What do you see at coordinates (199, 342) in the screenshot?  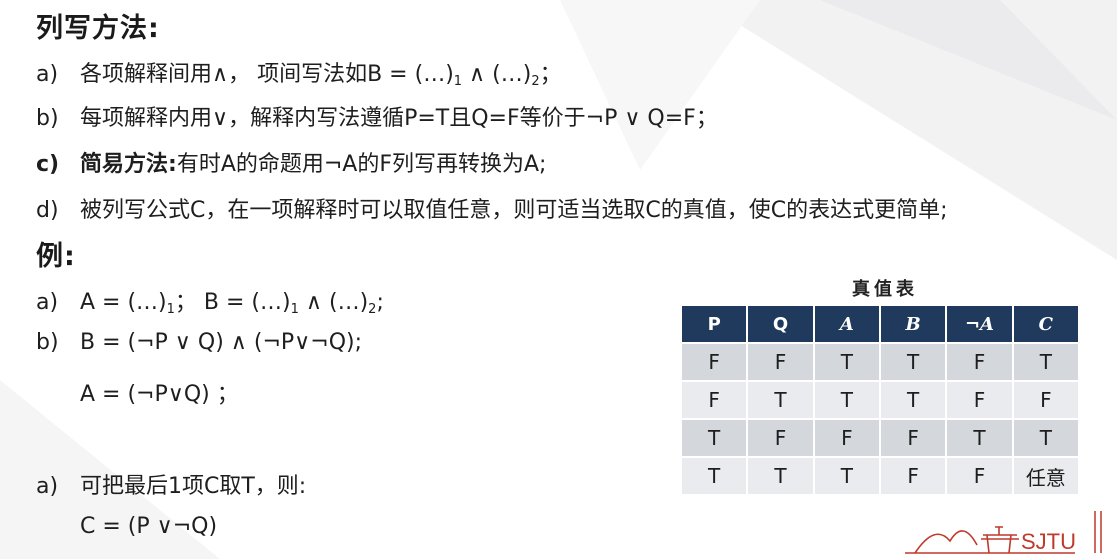 I see `example-item-b: b) B = (¬P ∨ Q) ∧ (¬P∨¬Q);` at bounding box center [199, 342].